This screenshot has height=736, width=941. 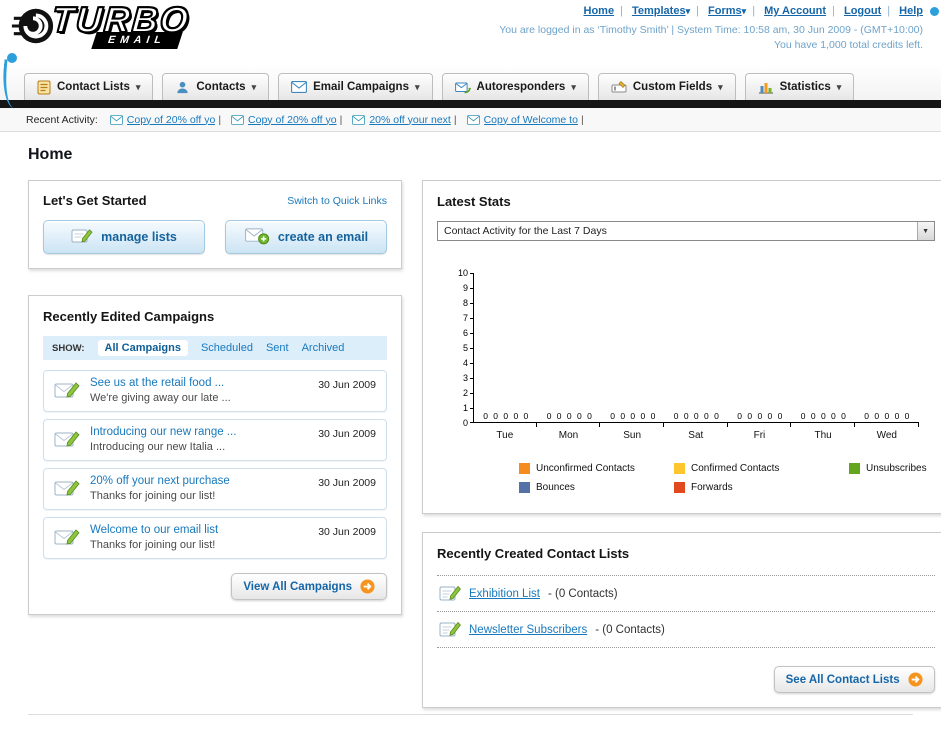 I want to click on campaign-date: 30 Jun 2009, so click(x=347, y=434).